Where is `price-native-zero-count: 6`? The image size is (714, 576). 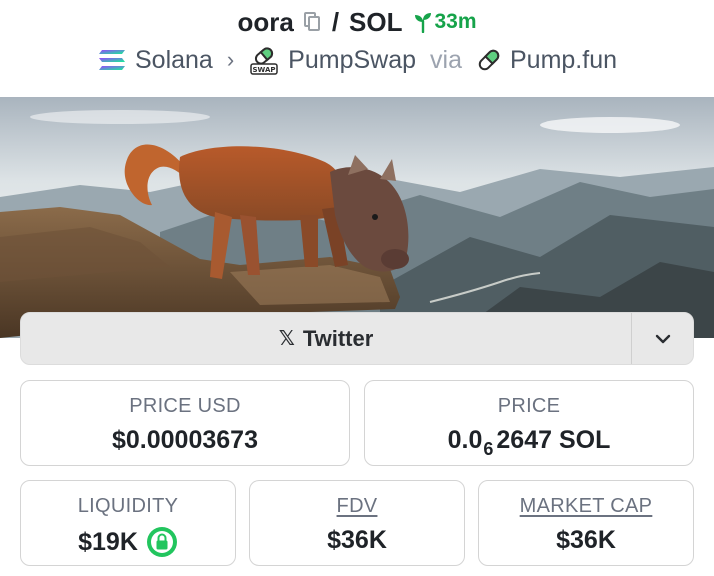 price-native-zero-count: 6 is located at coordinates (488, 449).